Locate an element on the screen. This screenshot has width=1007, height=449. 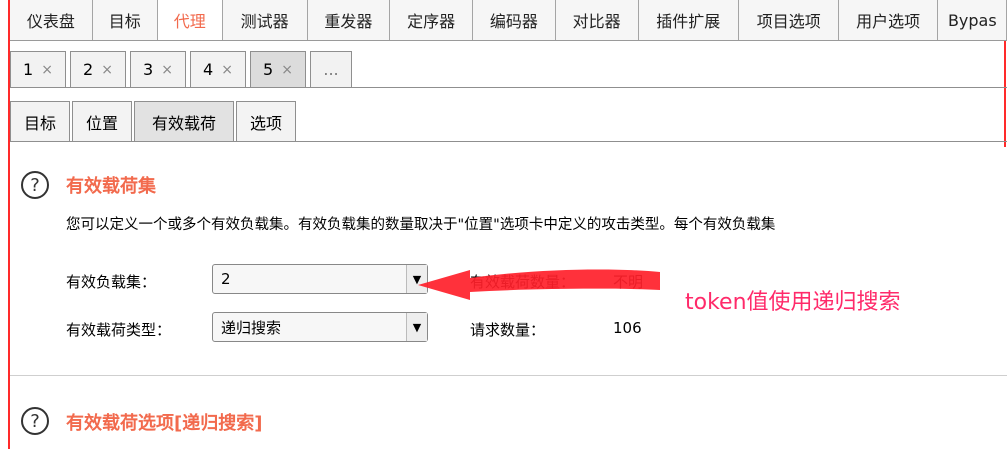
tab-extender: 插件扩展 is located at coordinates (688, 20).